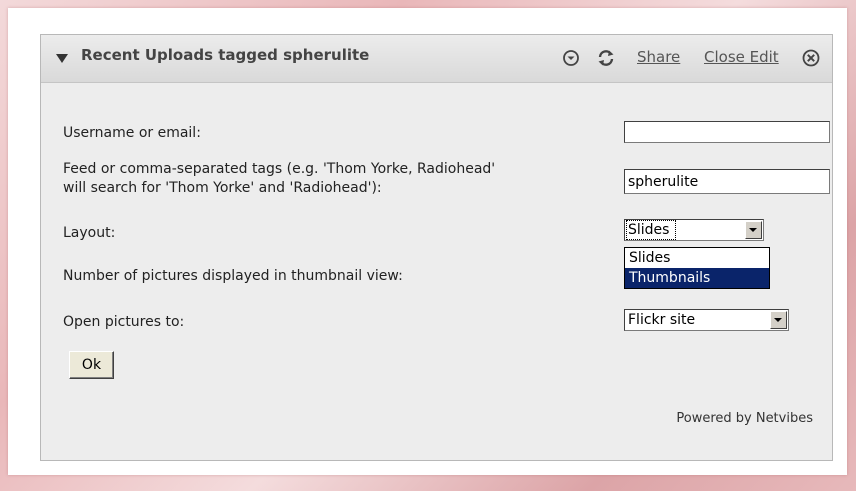  Describe the element at coordinates (697, 258) in the screenshot. I see `layout-option-slides: Slides` at that location.